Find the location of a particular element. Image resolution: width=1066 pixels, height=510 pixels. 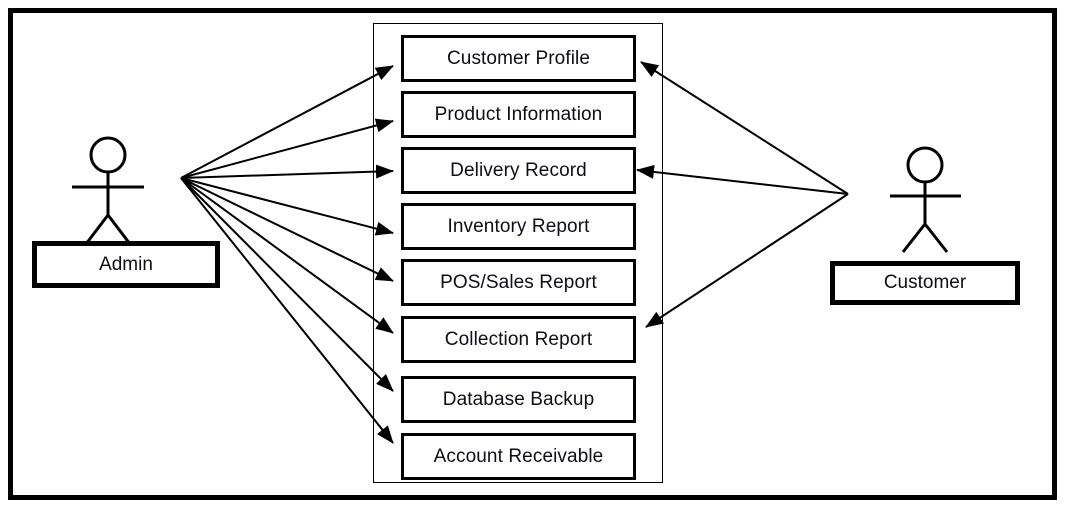

use-case-label: Database Backup is located at coordinates (518, 399).